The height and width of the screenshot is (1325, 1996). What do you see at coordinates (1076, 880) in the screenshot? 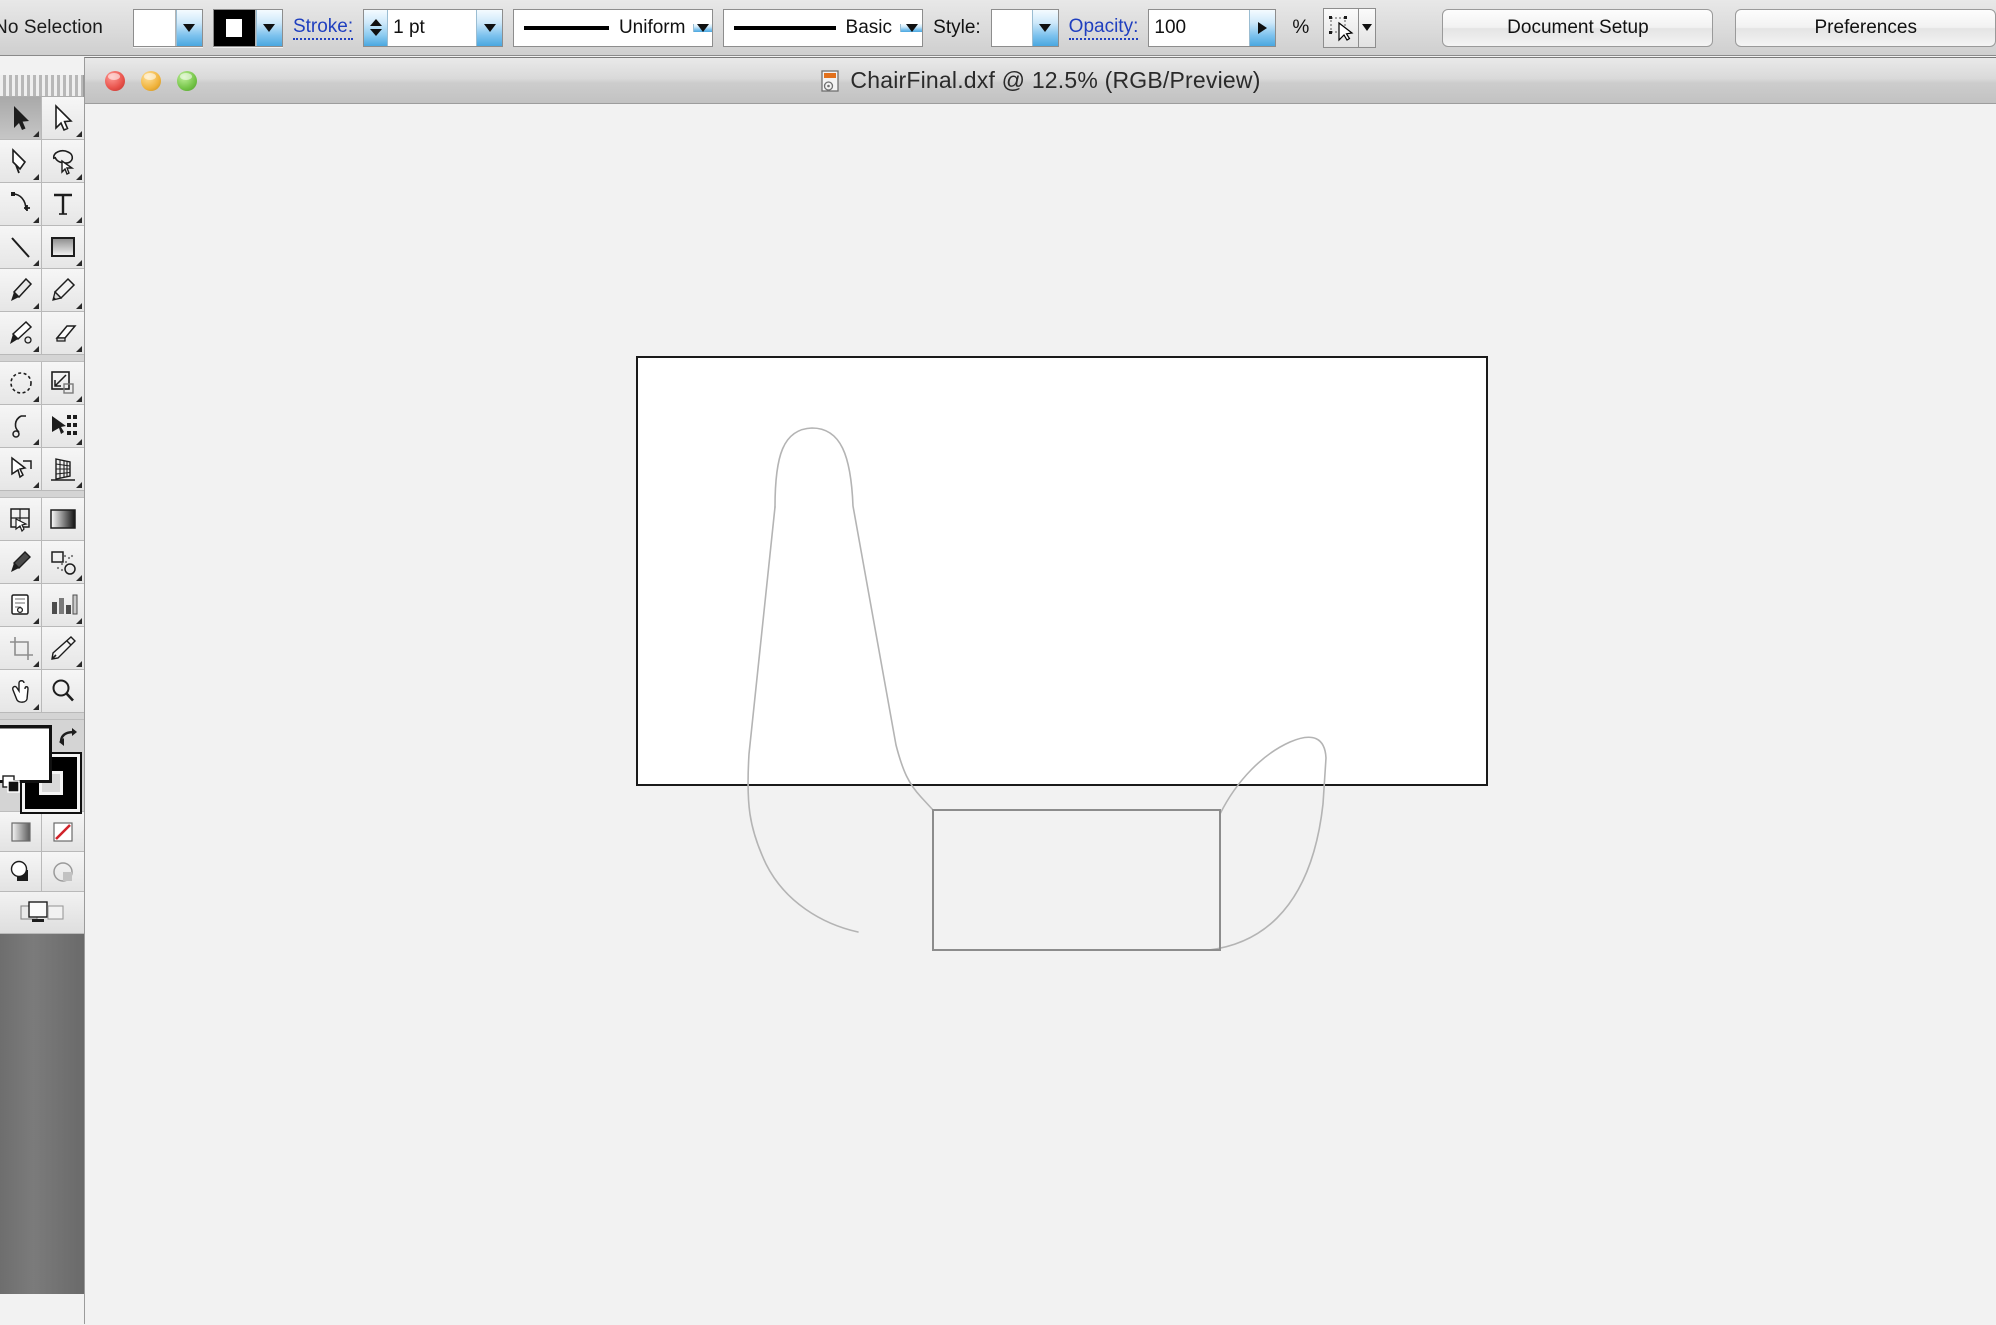
I see `chair-seat-rectangle` at bounding box center [1076, 880].